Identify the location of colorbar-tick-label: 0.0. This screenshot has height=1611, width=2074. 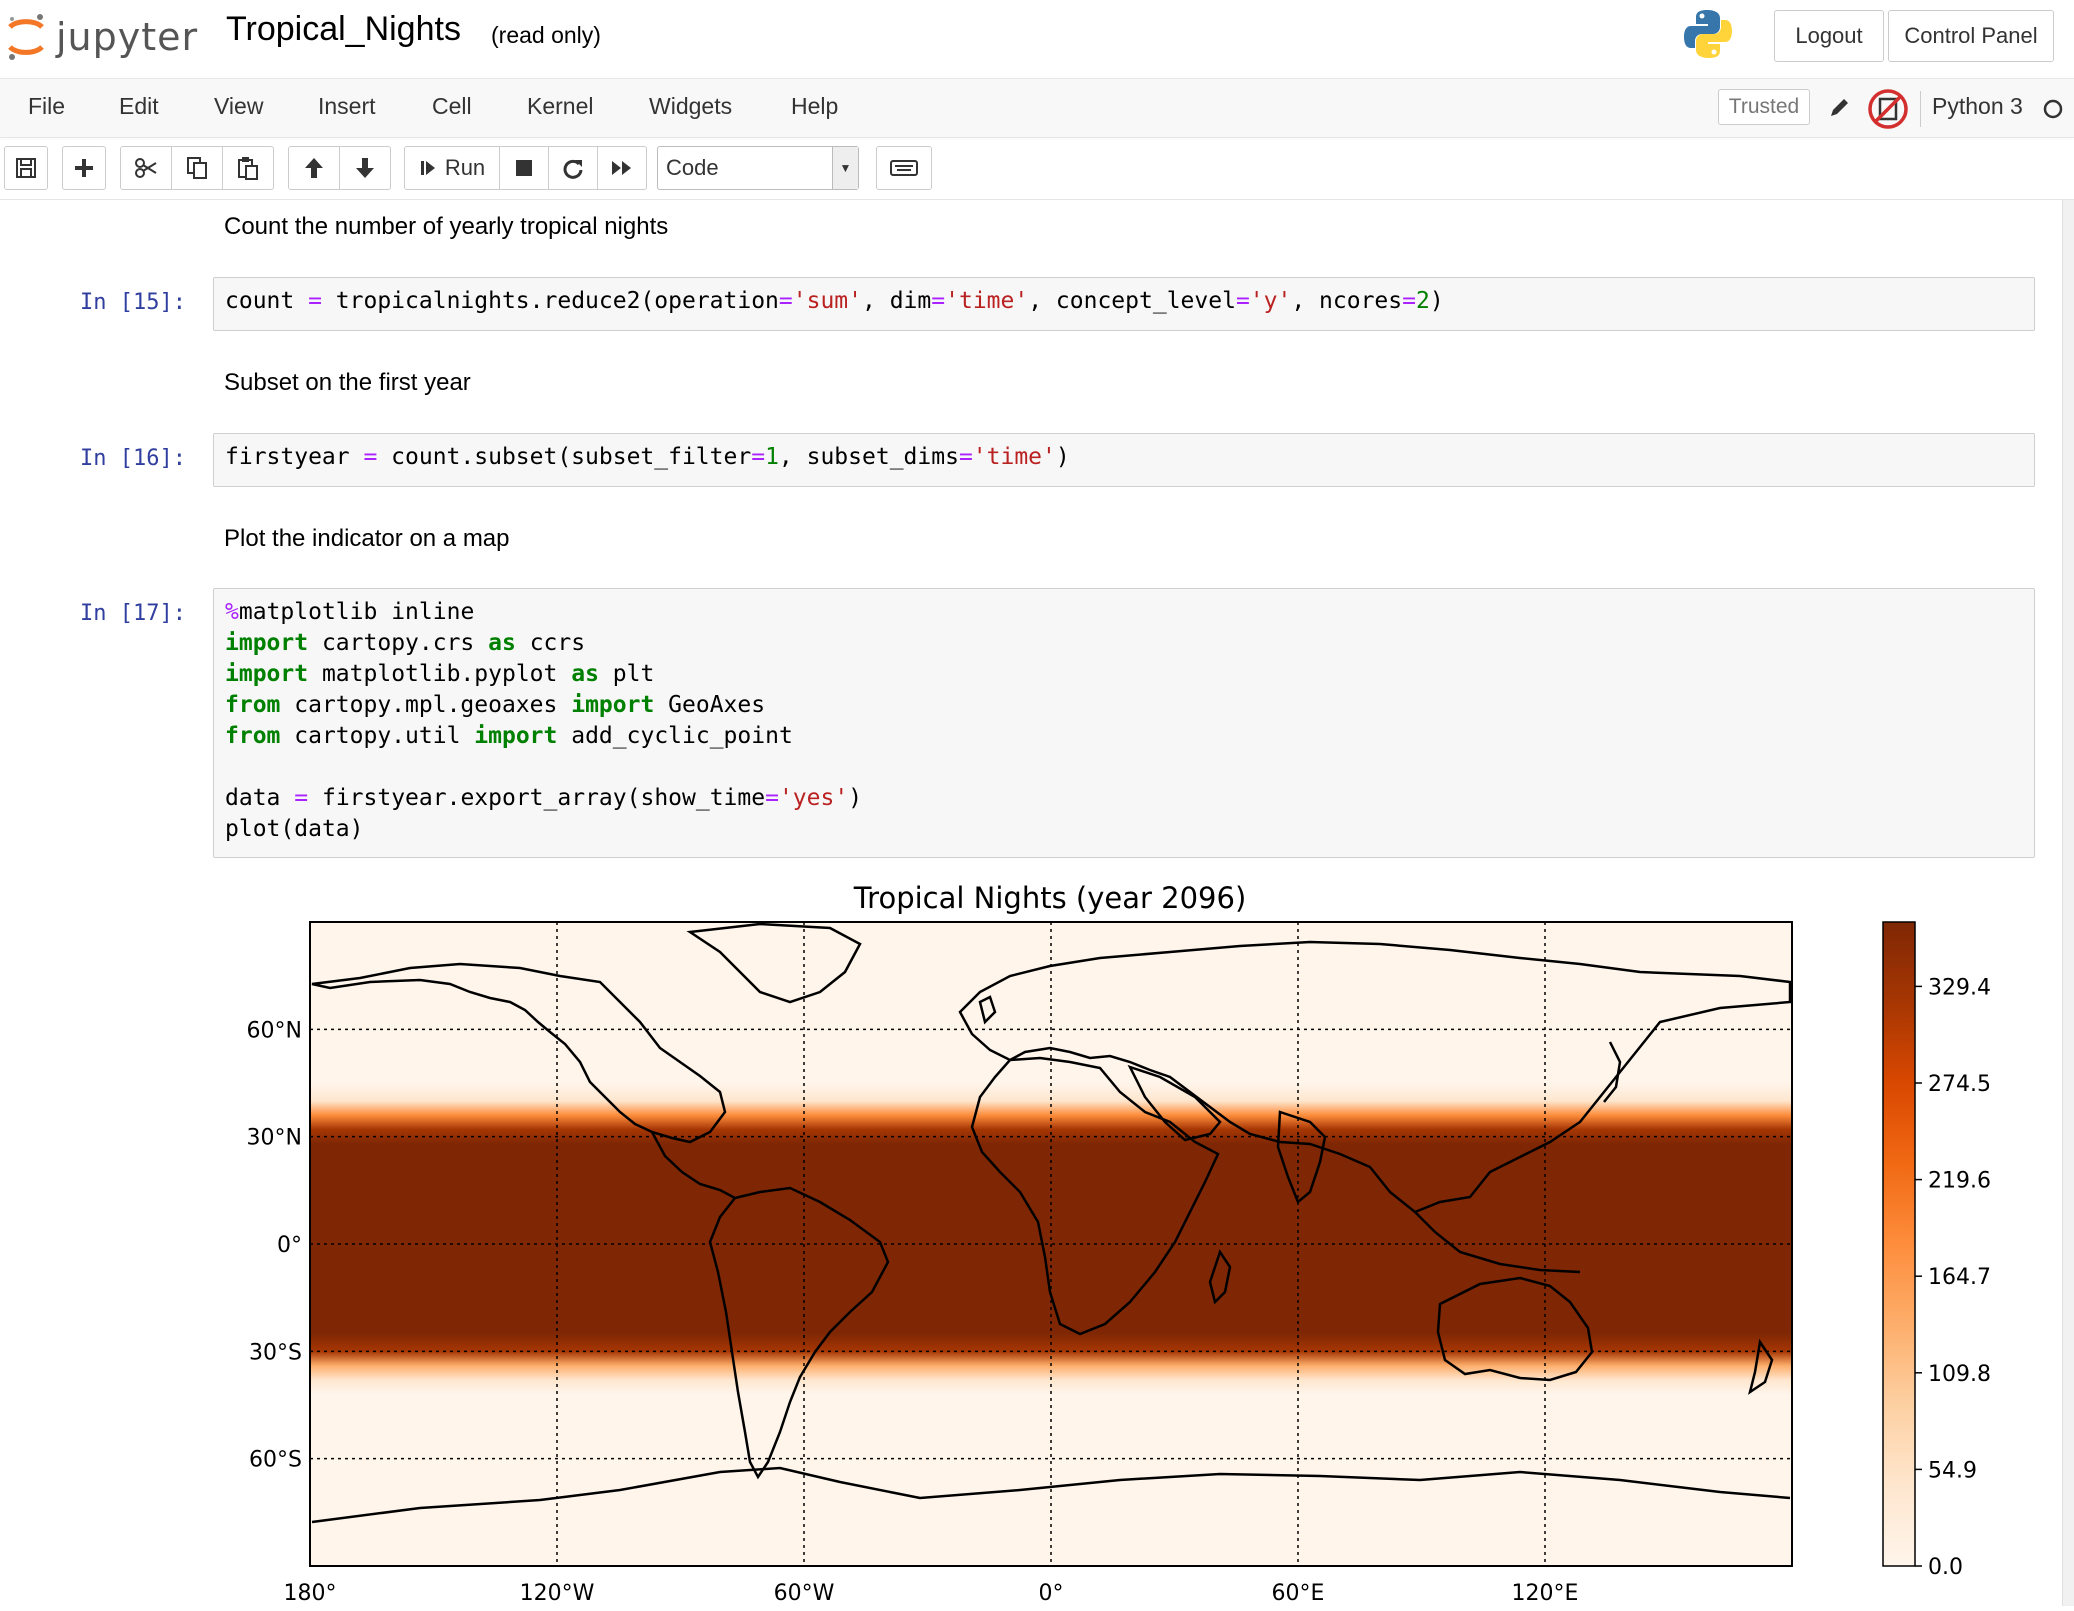
(1945, 1567).